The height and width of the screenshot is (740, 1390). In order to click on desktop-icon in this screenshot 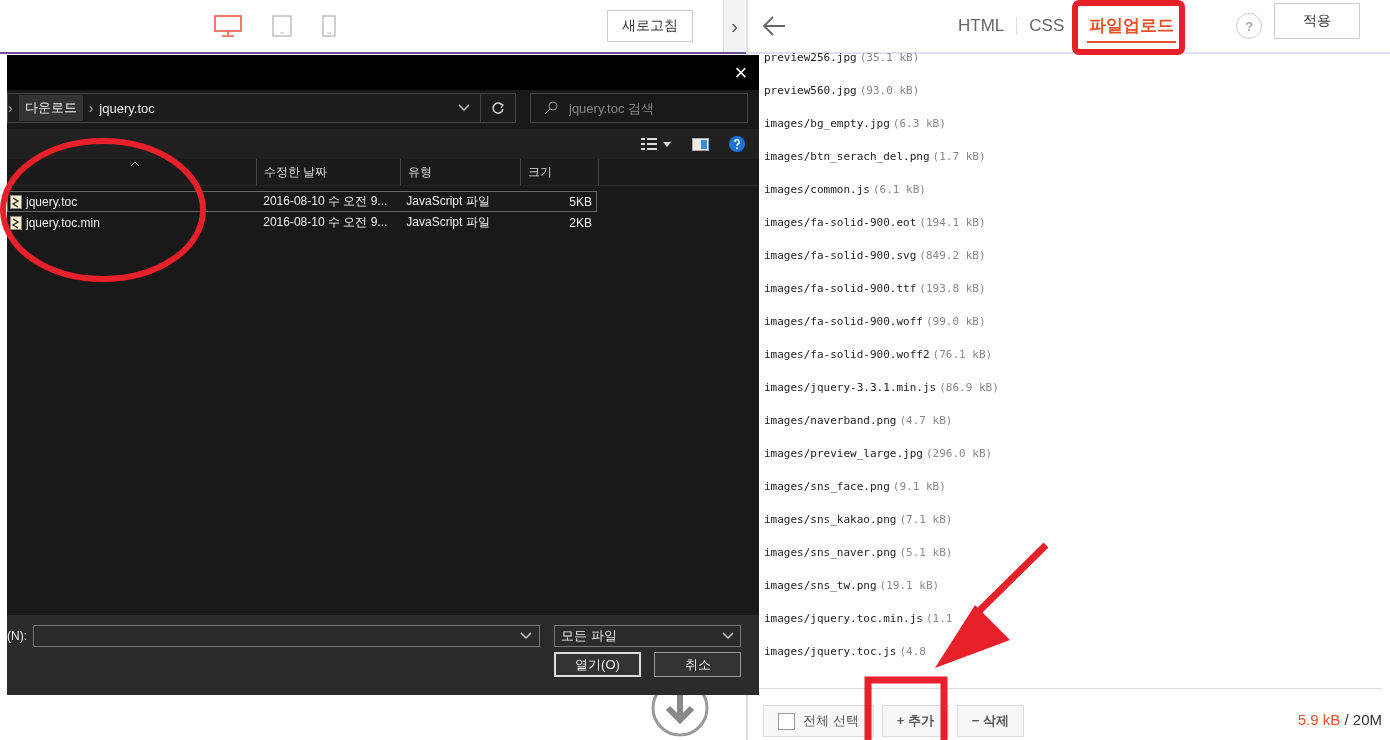, I will do `click(228, 26)`.